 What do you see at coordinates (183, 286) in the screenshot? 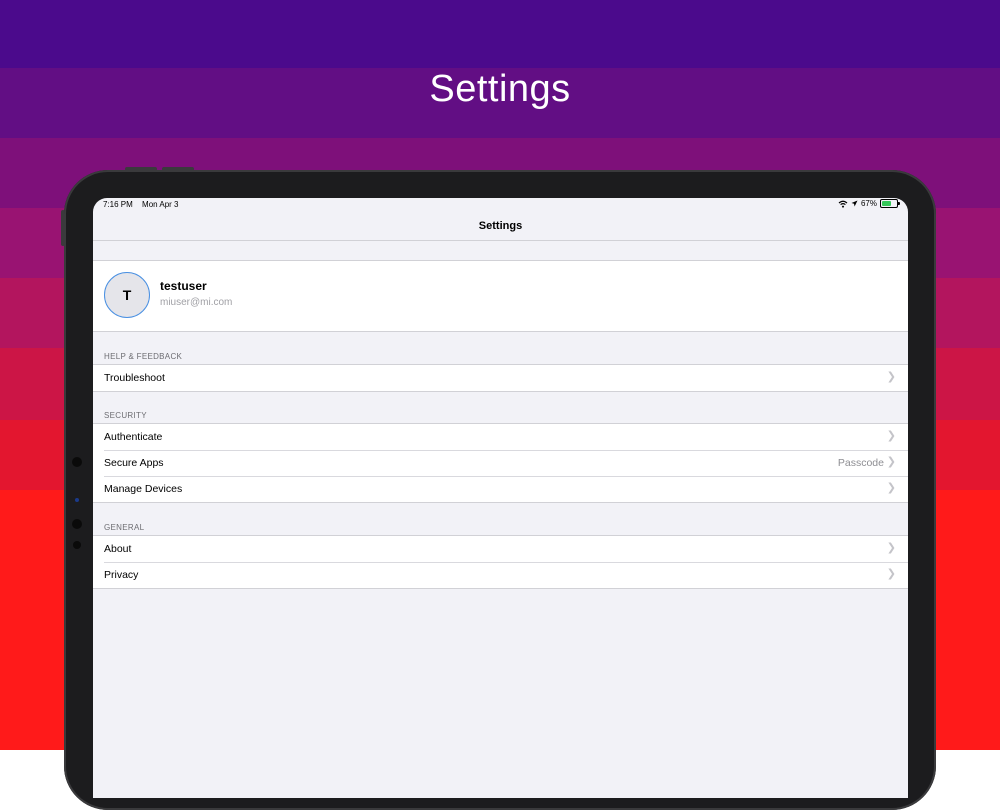
I see `profile-username: testuser` at bounding box center [183, 286].